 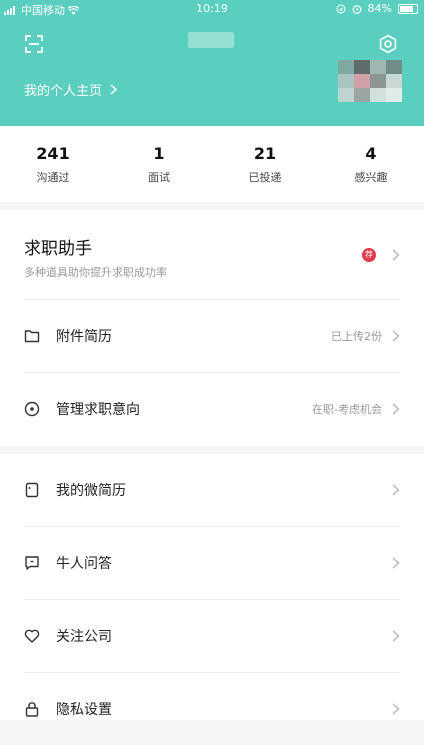 What do you see at coordinates (379, 8) in the screenshot?
I see `battery-percent: 84%` at bounding box center [379, 8].